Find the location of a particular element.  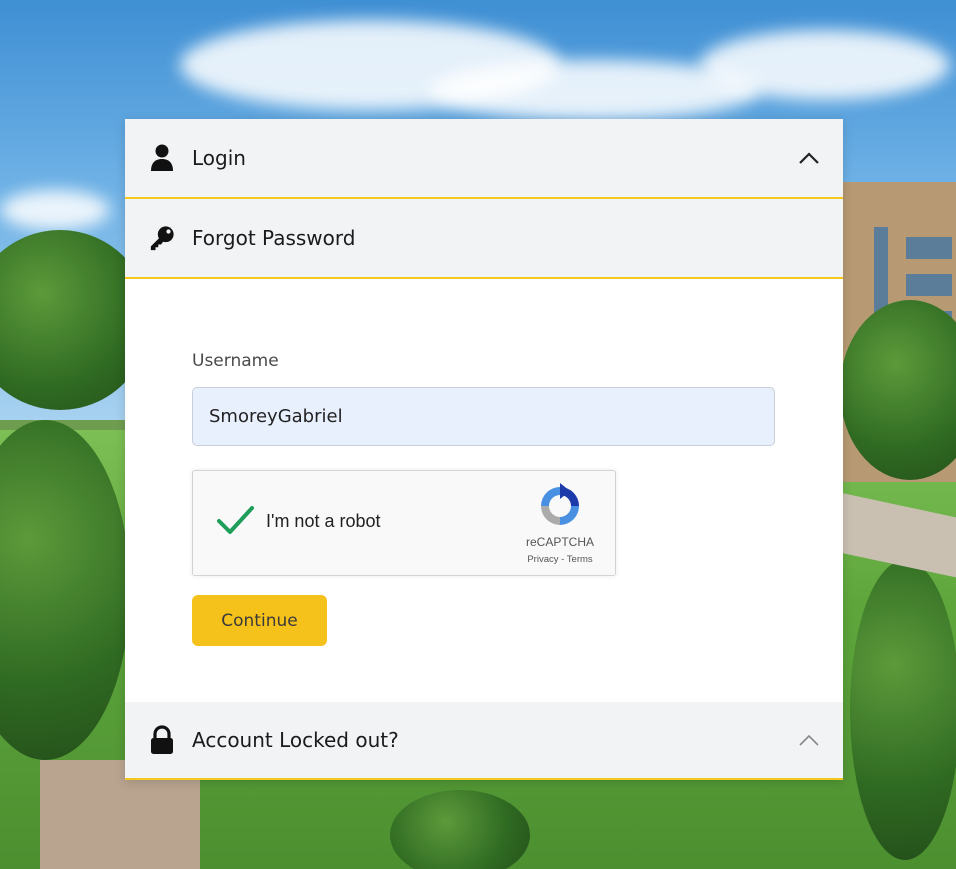

user-icon is located at coordinates (162, 158).